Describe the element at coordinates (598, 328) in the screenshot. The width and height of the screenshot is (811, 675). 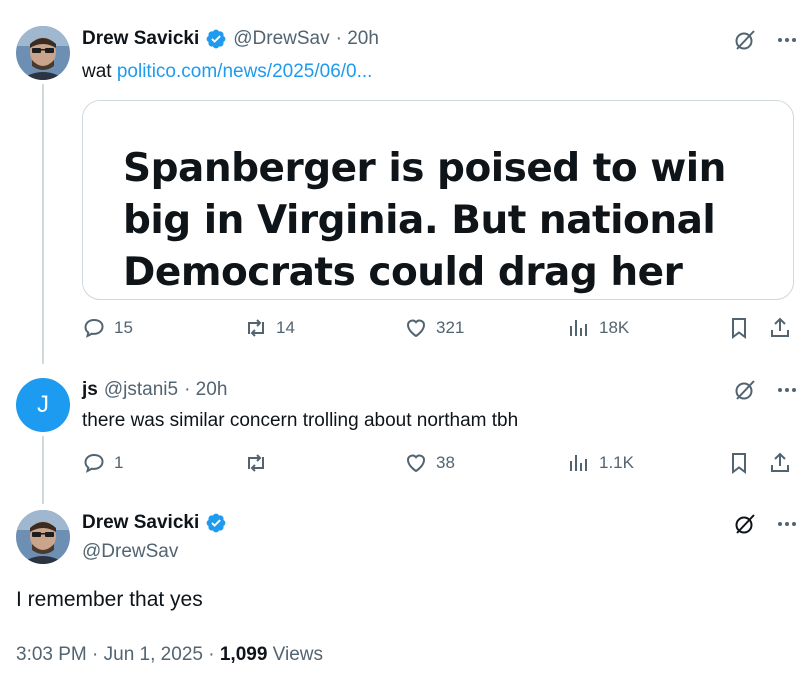
I see `views-button: 18K` at that location.